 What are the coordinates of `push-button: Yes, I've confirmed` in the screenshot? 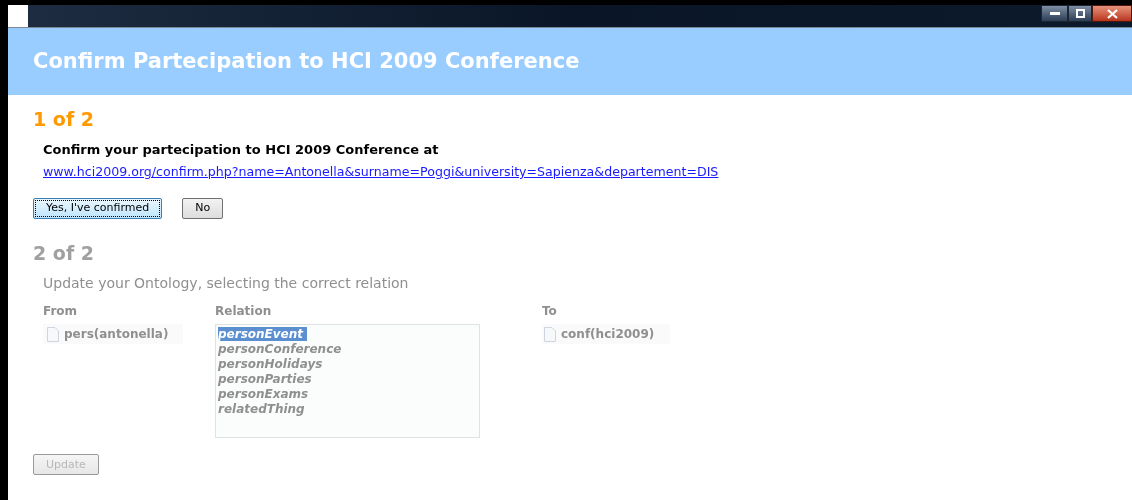 It's located at (98, 208).